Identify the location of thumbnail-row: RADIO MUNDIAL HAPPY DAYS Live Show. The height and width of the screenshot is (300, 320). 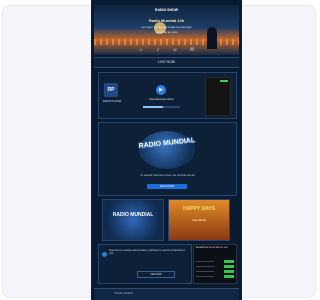
(166, 220).